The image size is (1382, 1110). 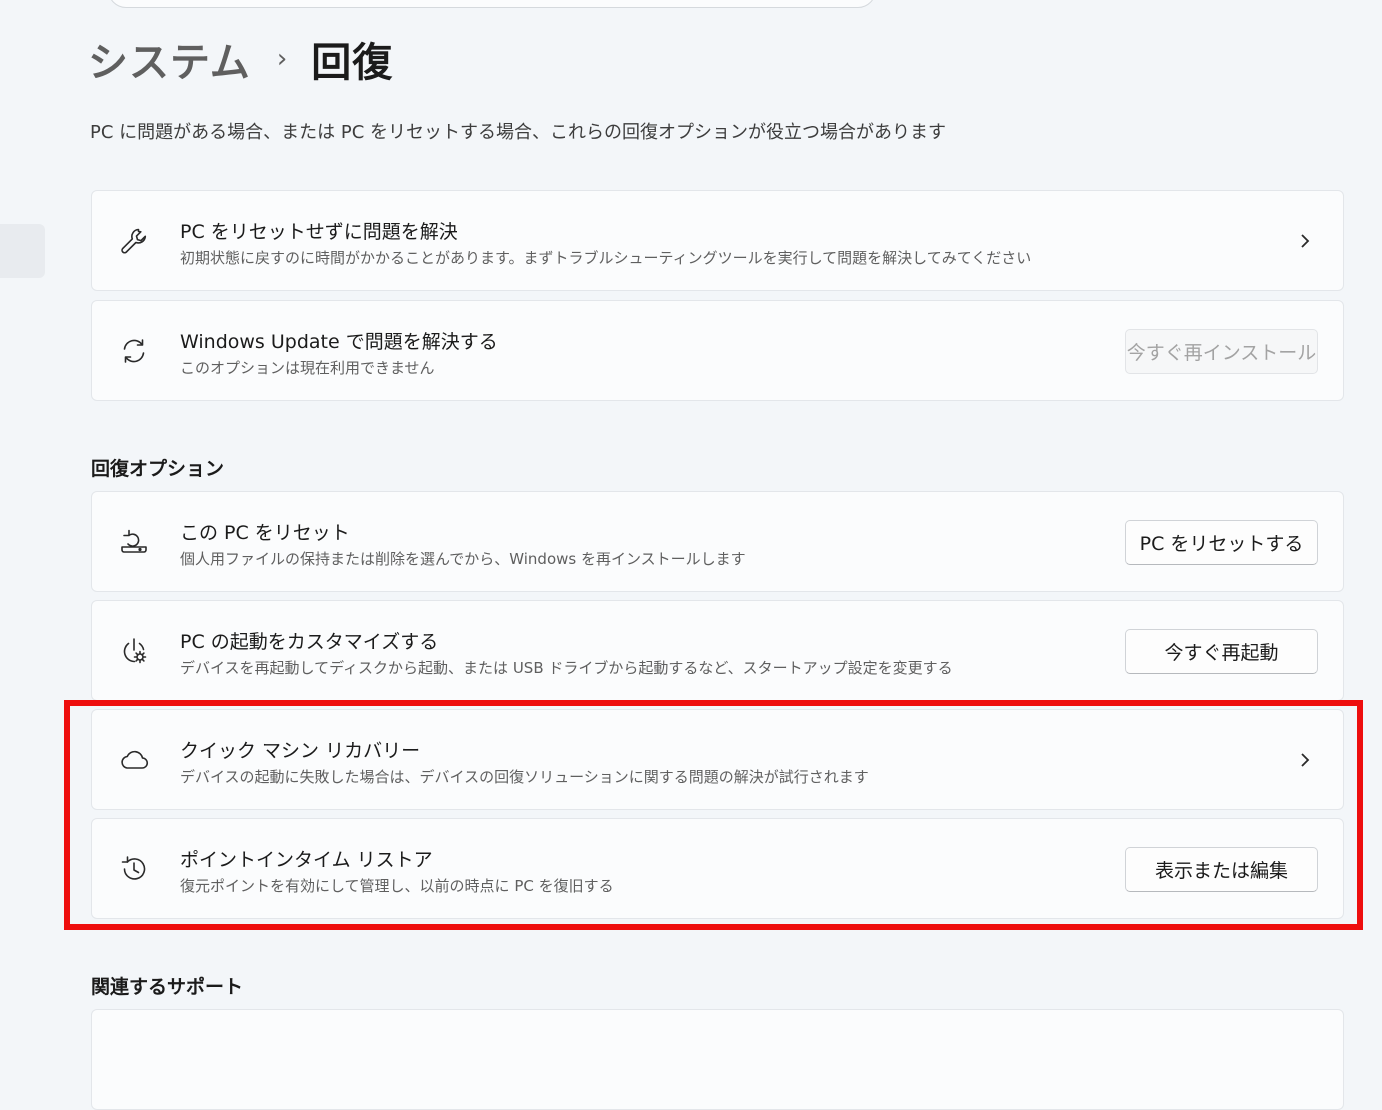 I want to click on cloud-icon, so click(x=134, y=760).